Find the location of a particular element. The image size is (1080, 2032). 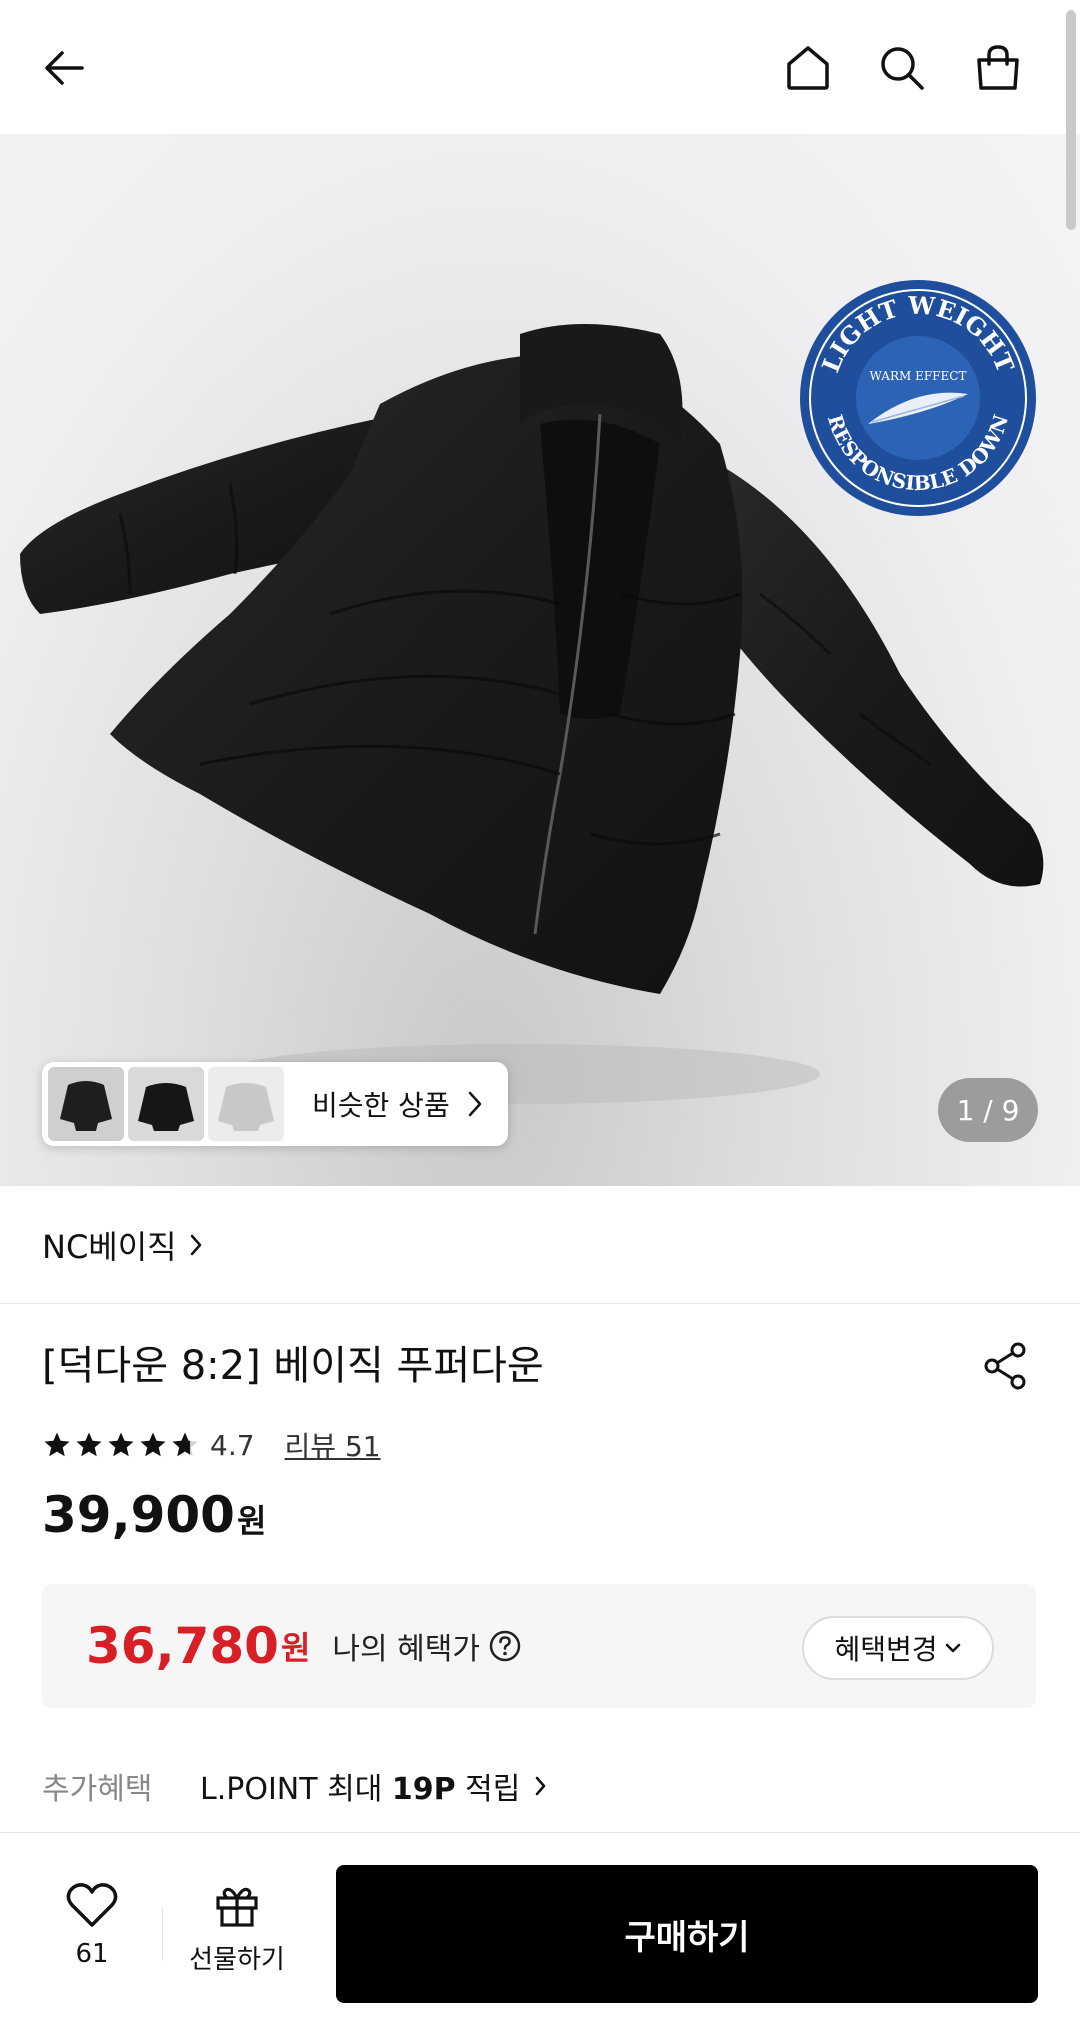

rating-value: 4.7 is located at coordinates (232, 1445).